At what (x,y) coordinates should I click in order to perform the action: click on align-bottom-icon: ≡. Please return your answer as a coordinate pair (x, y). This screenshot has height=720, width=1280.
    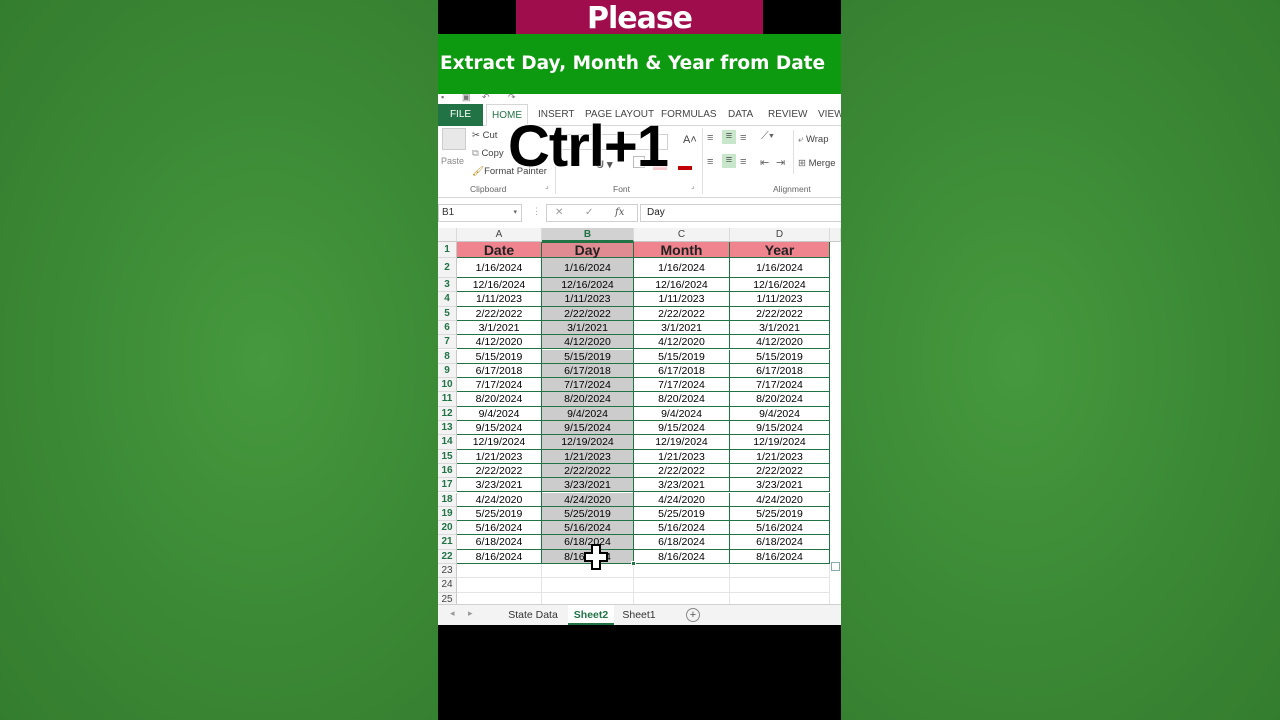
    Looking at the image, I should click on (743, 138).